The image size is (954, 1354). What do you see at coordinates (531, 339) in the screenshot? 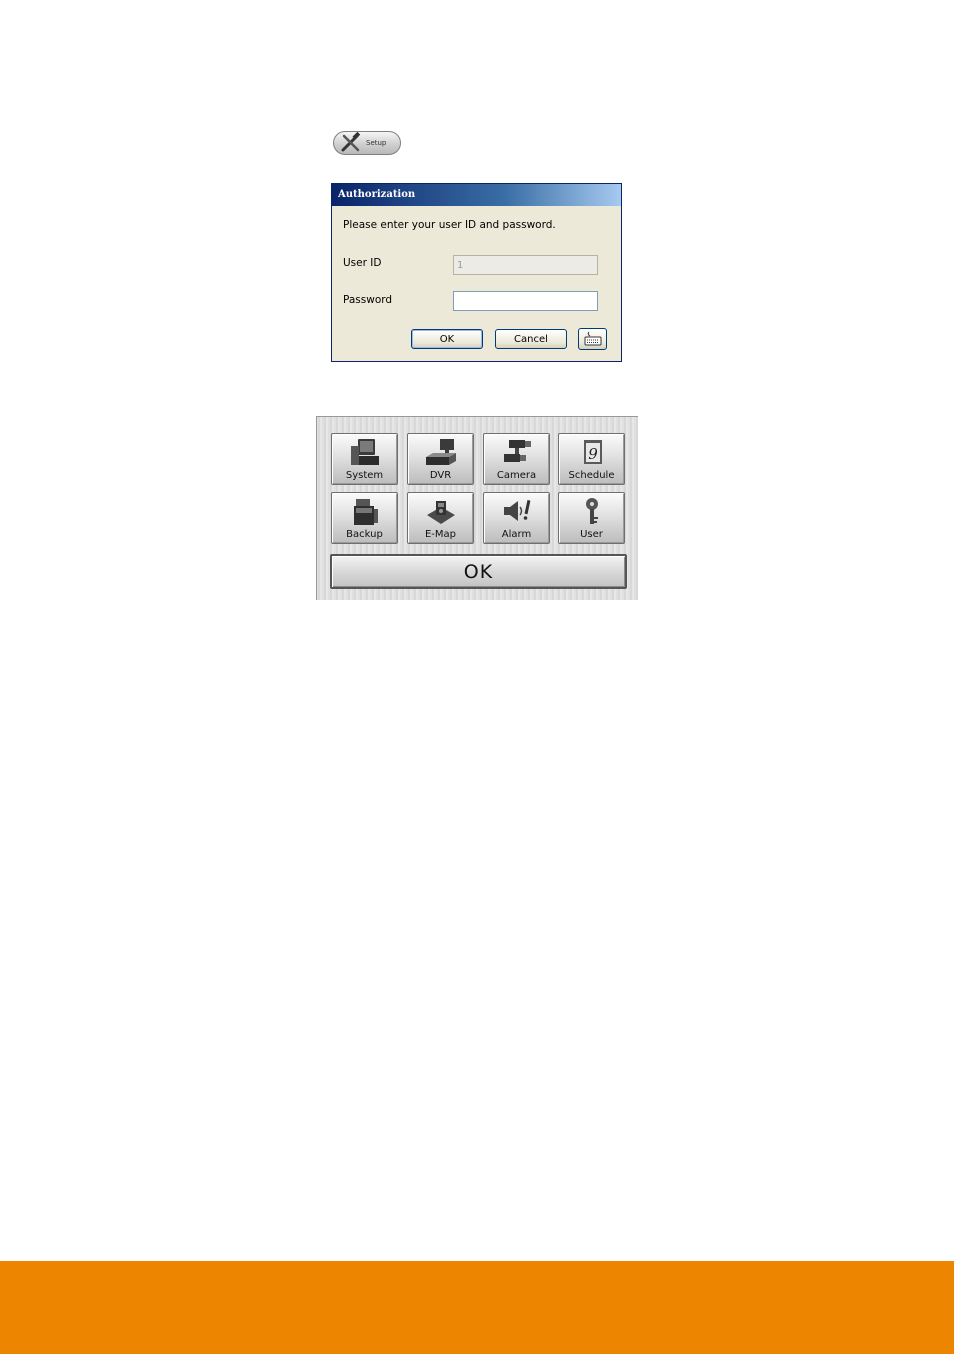
I see `cancel-button: Cancel` at bounding box center [531, 339].